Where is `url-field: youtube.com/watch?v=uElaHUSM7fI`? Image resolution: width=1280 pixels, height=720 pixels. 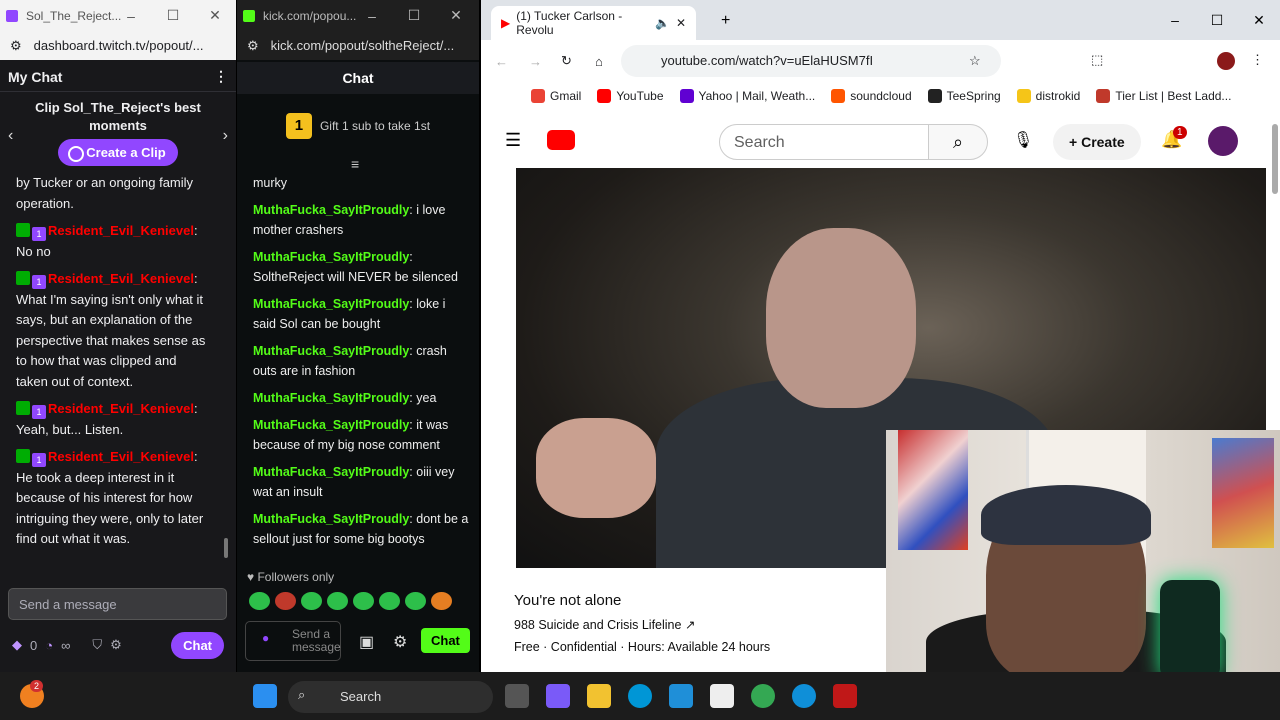 url-field: youtube.com/watch?v=uElaHUSM7fI is located at coordinates (811, 61).